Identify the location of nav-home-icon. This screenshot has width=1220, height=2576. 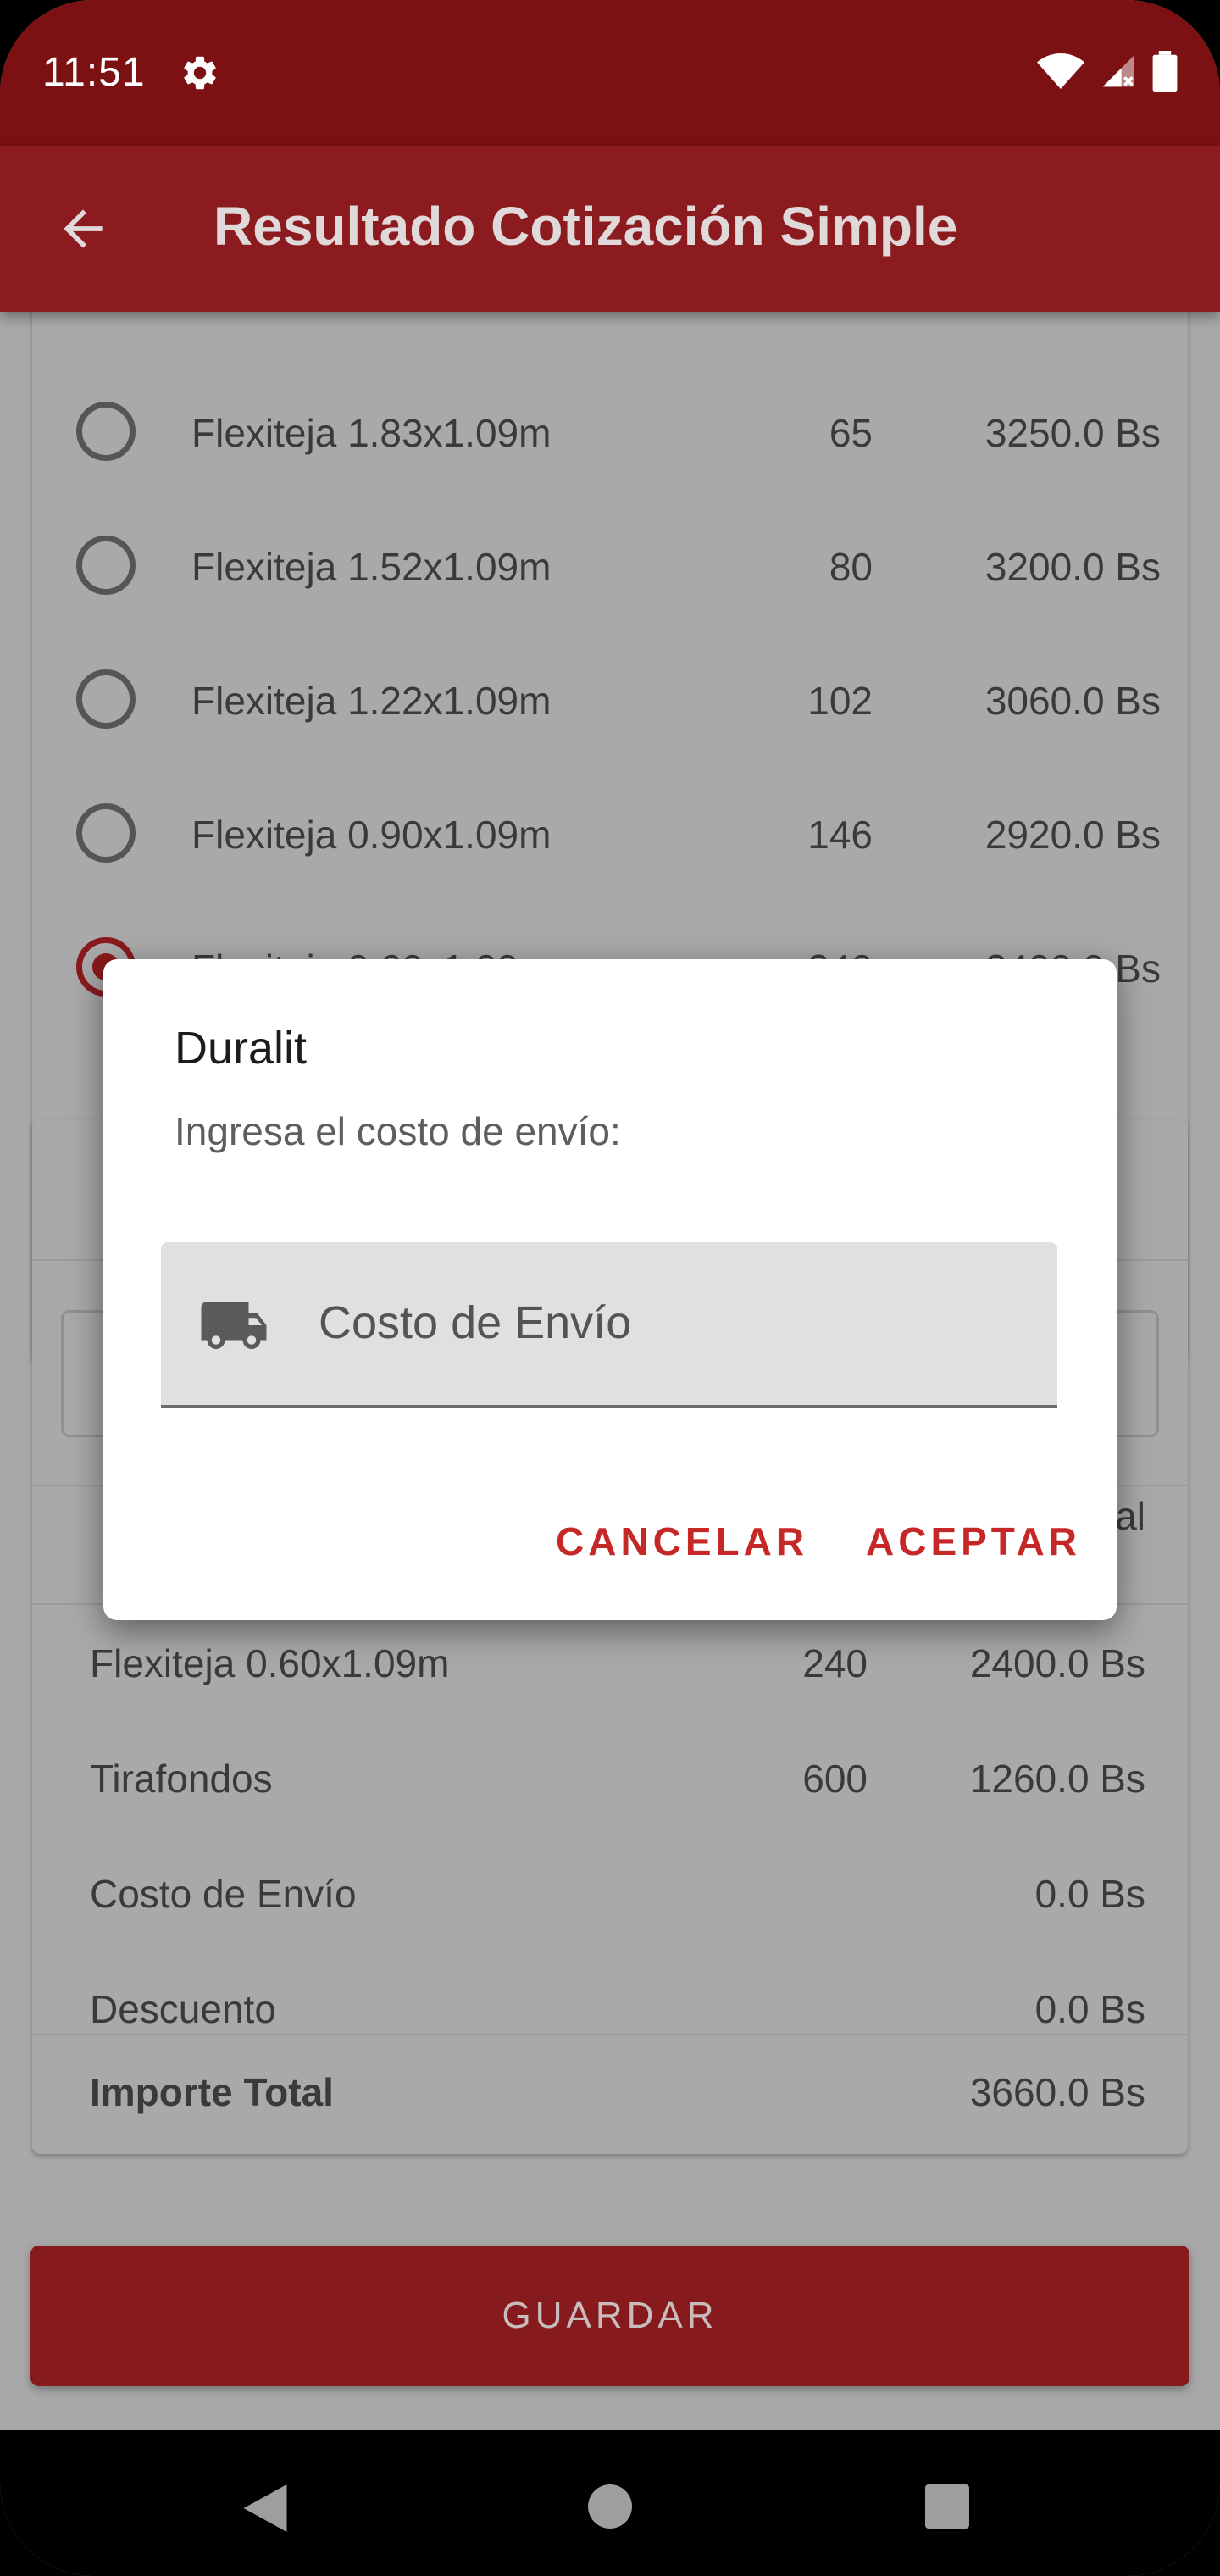
(610, 2506).